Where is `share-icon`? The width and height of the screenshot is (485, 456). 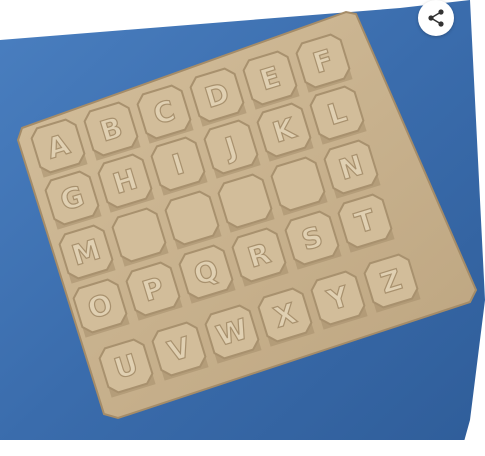 share-icon is located at coordinates (436, 18).